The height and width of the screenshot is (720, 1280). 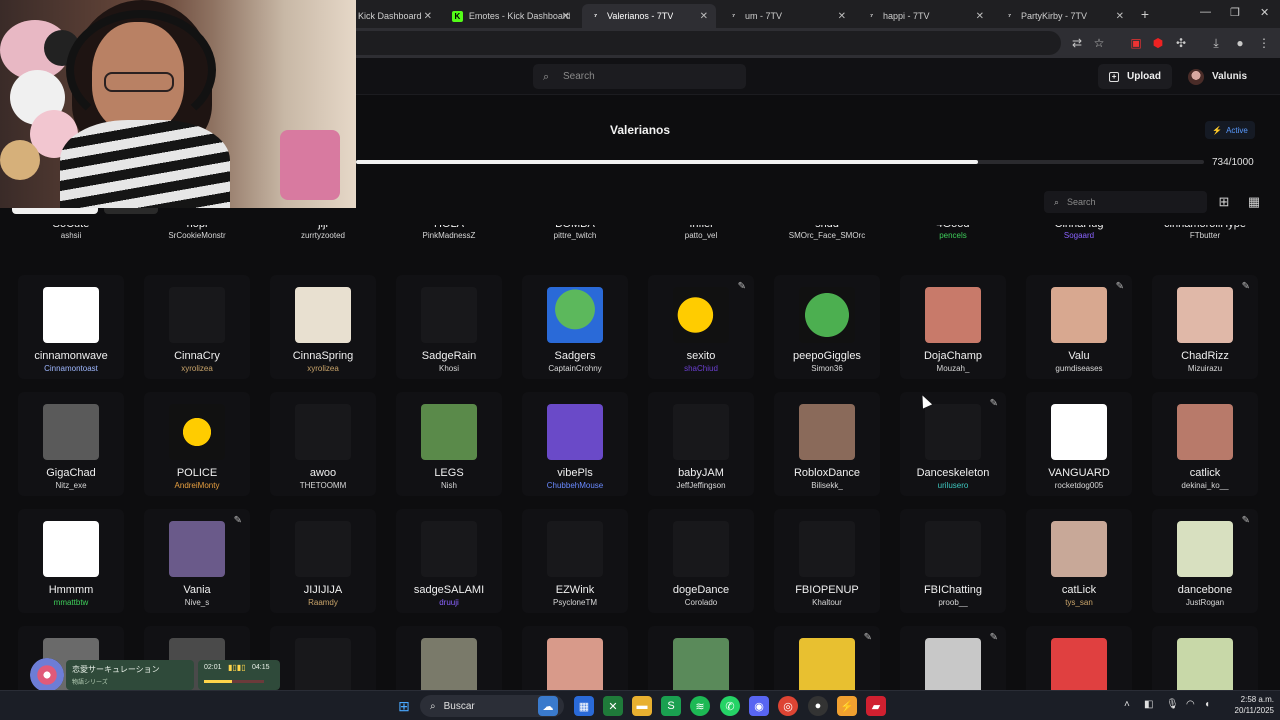 I want to click on emote-card: sexito shaChiud ✎, so click(x=701, y=327).